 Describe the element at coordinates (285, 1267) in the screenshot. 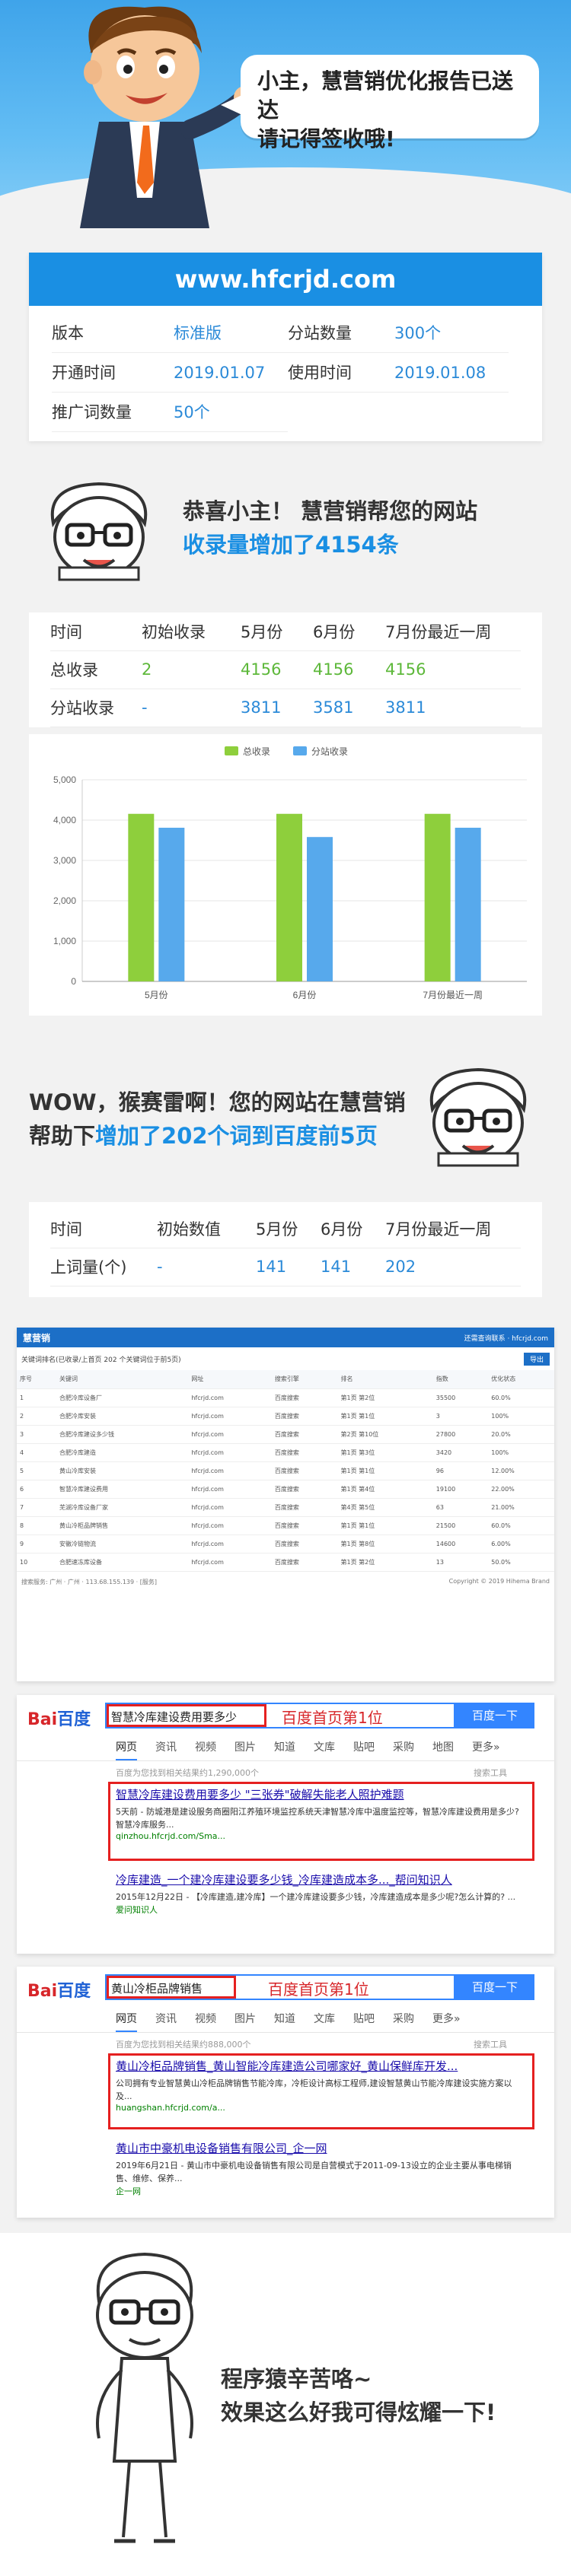

I see `table-row: 上词量(个) - 141 141 202` at that location.